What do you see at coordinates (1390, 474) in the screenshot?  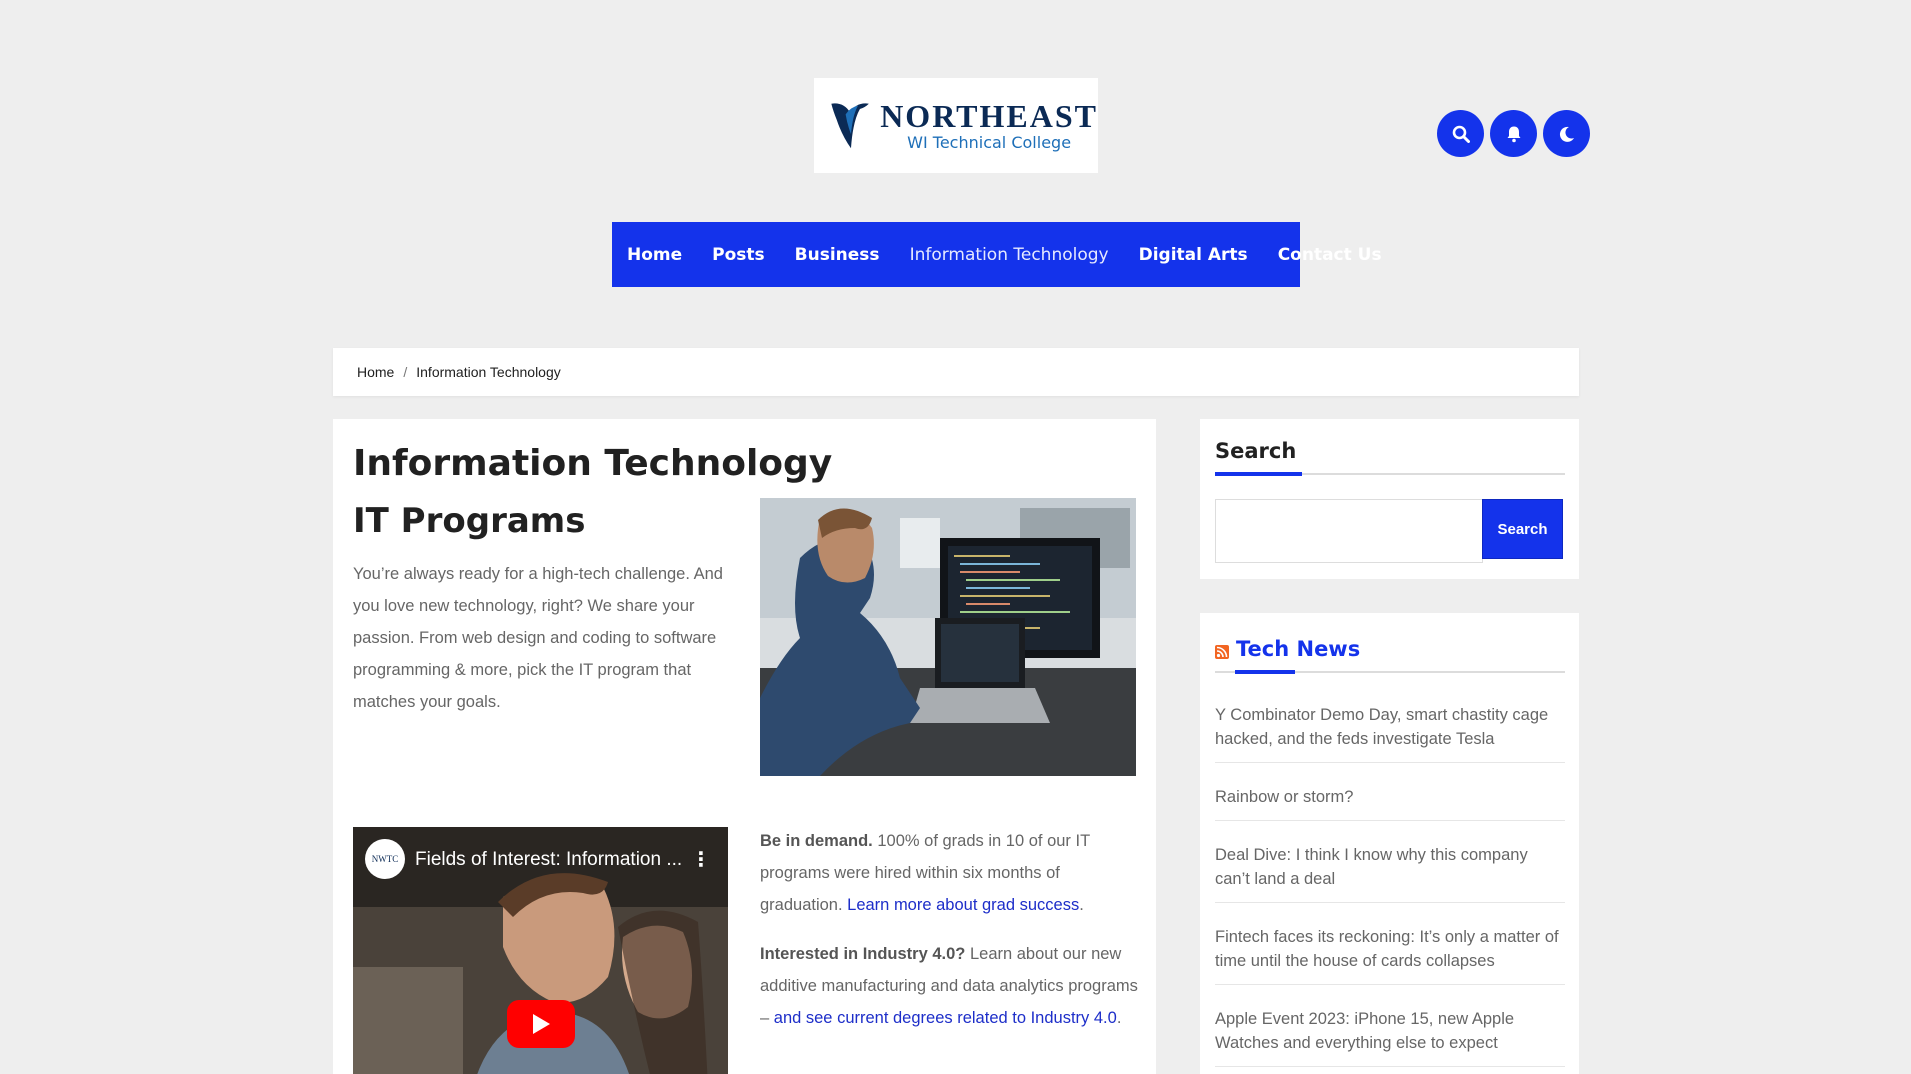 I see `search-widget-rule` at bounding box center [1390, 474].